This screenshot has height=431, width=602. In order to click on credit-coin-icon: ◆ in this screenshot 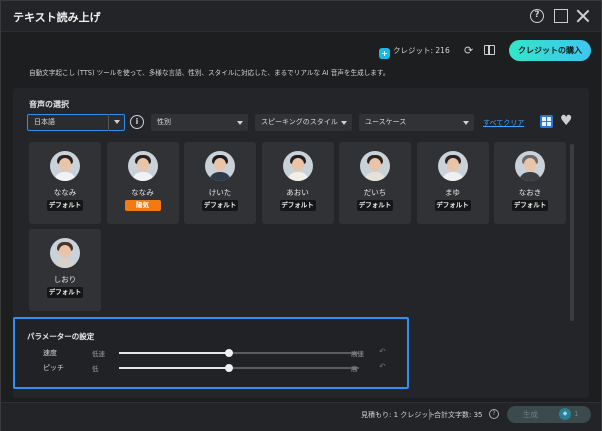, I will do `click(565, 414)`.